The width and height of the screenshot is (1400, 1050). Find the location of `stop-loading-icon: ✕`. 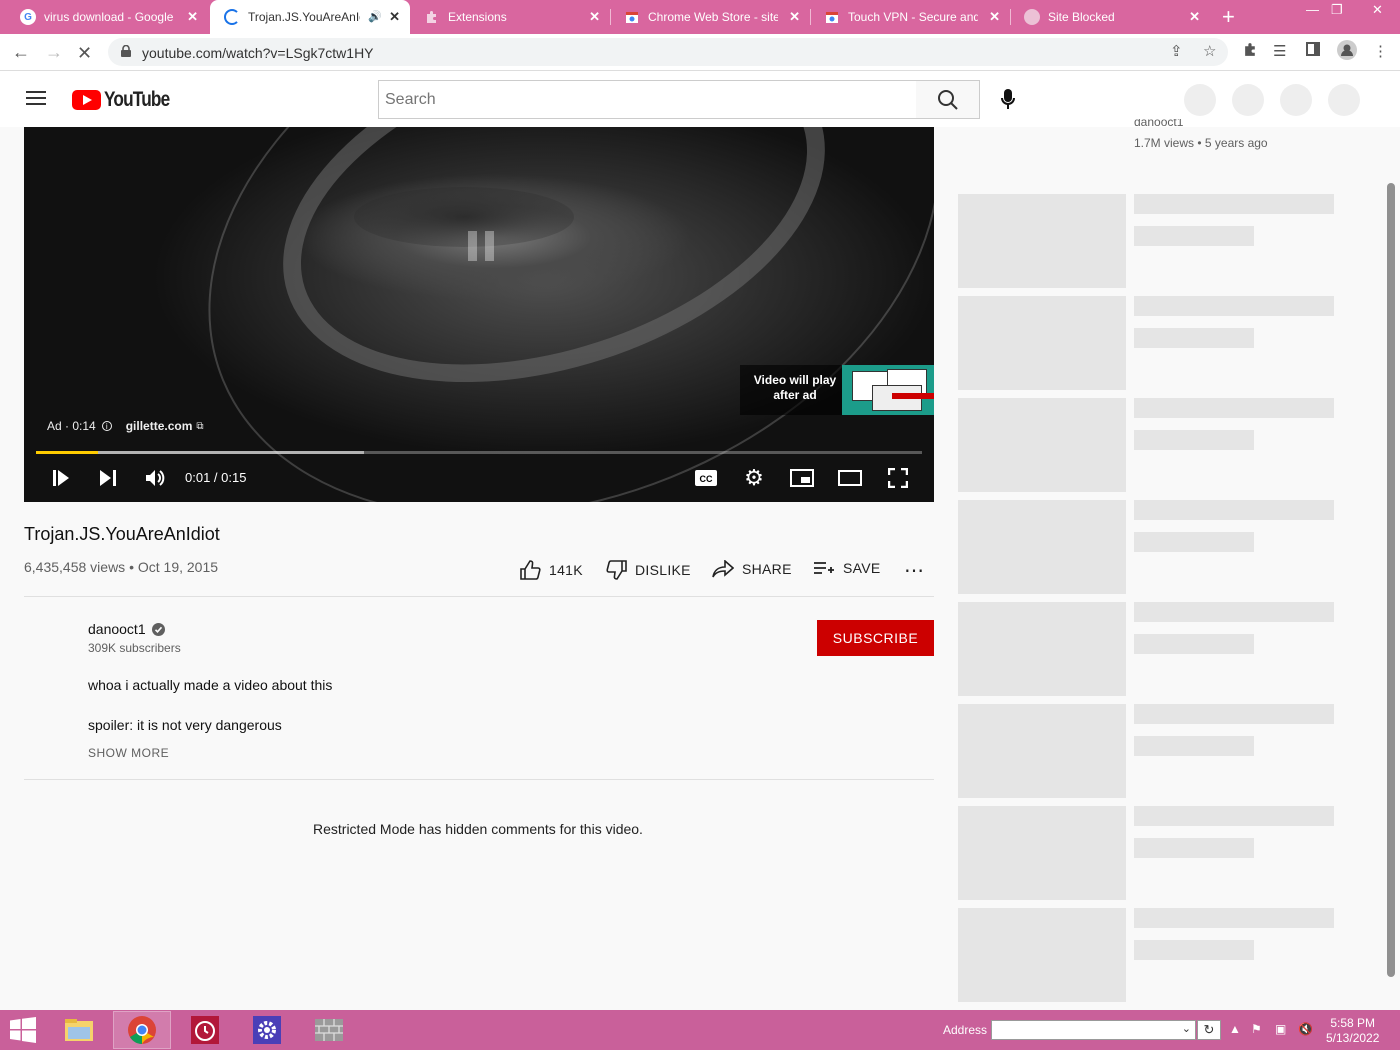

stop-loading-icon: ✕ is located at coordinates (84, 53).